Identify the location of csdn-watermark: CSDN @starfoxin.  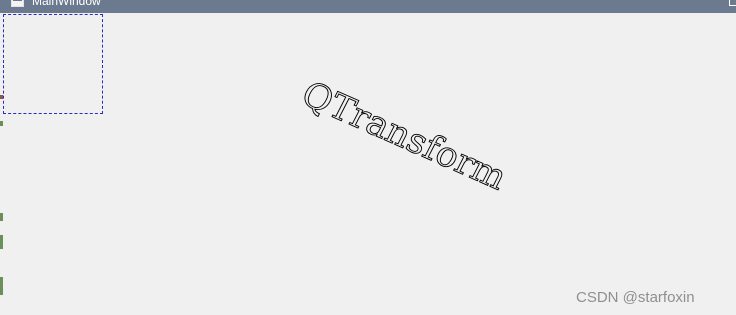
(635, 297).